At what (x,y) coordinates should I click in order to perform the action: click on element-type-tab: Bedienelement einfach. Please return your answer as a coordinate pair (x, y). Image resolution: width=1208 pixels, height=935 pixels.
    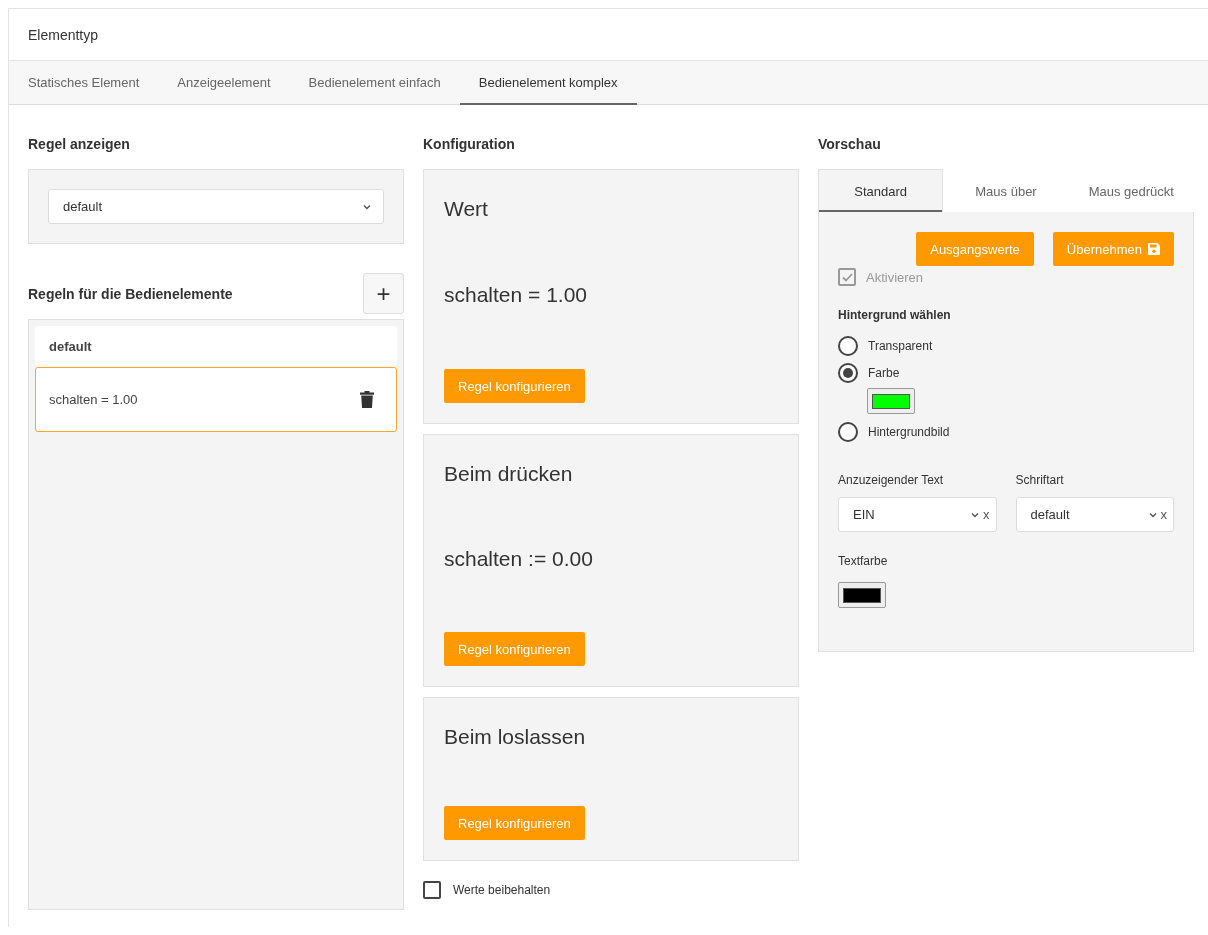
    Looking at the image, I should click on (374, 83).